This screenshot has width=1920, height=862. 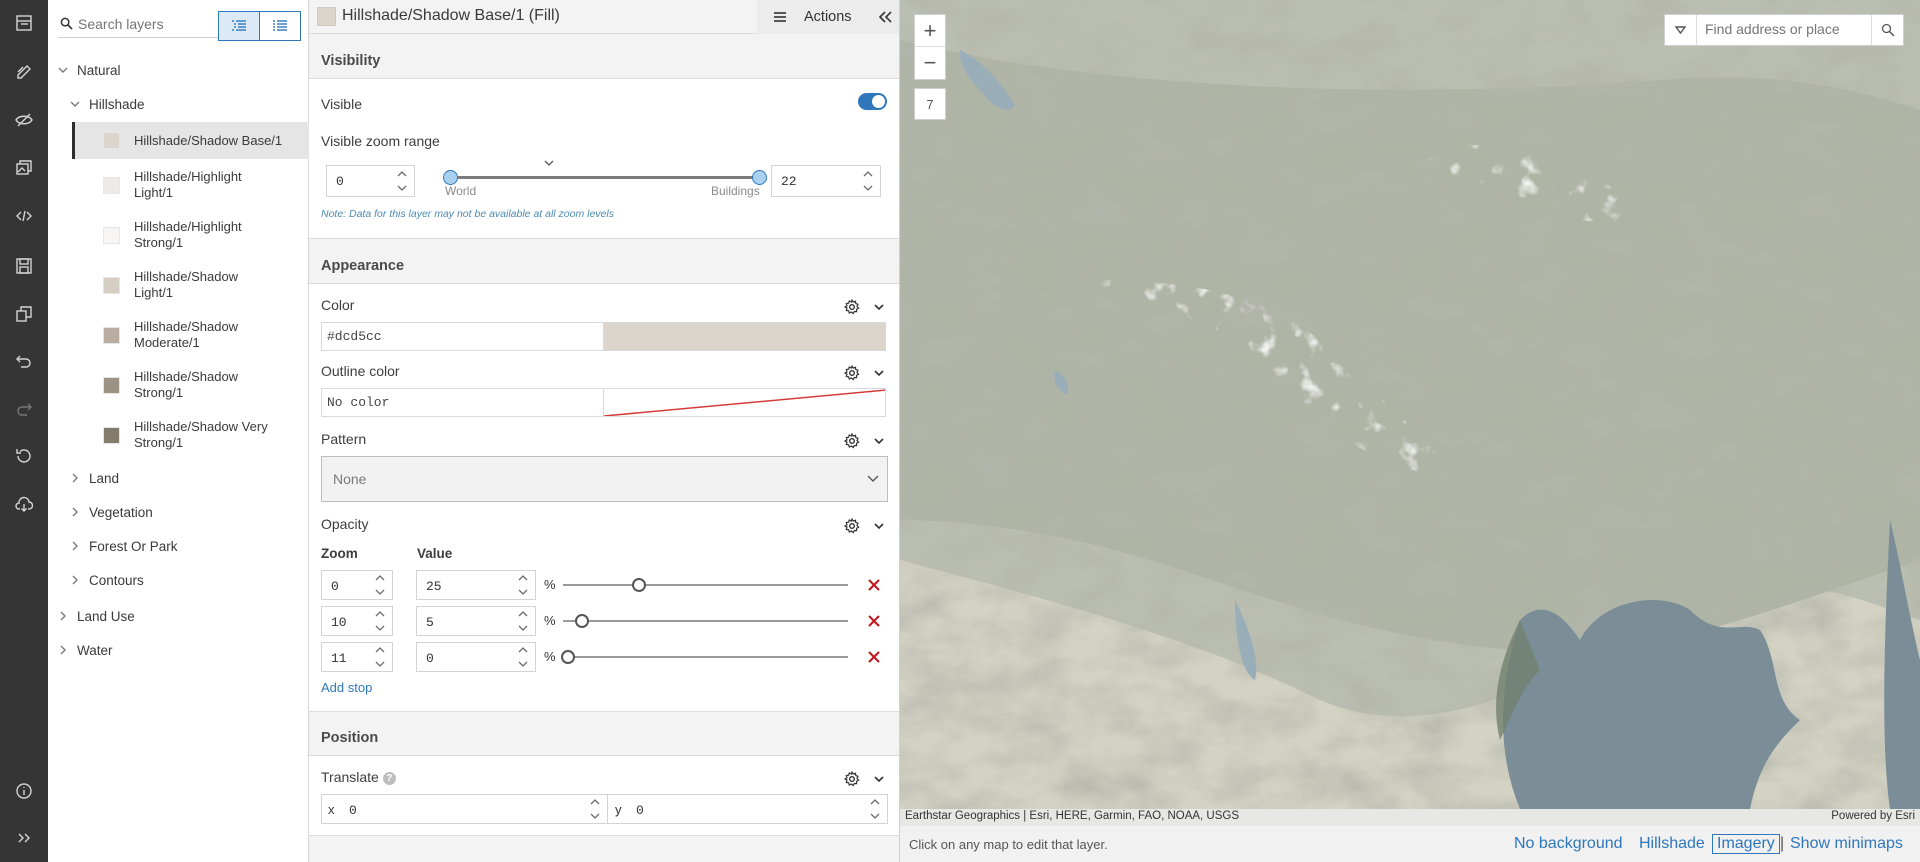 I want to click on visibility-icon, so click(x=24, y=120).